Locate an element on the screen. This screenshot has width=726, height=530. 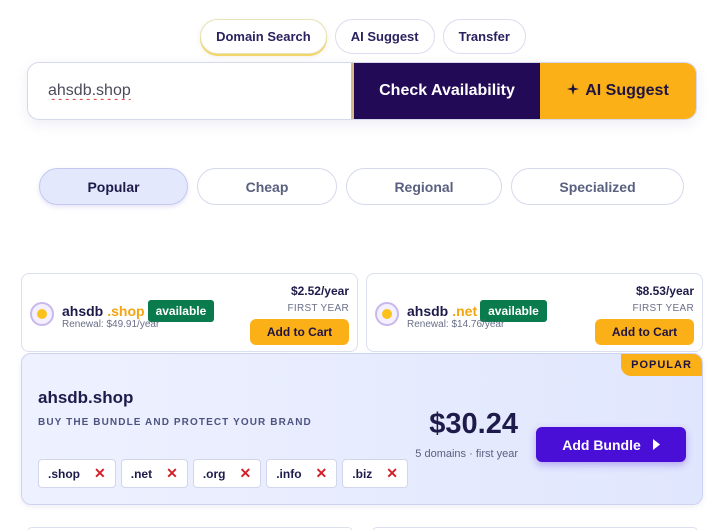
search-bar: Check Availability AI Suggest is located at coordinates (362, 91).